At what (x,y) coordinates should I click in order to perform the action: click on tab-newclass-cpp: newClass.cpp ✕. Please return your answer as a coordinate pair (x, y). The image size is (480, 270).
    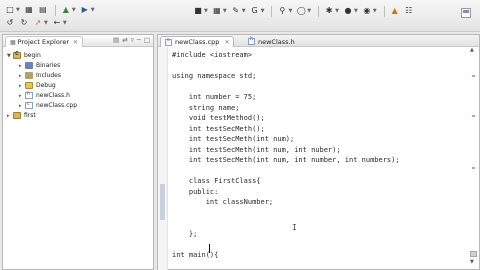
    Looking at the image, I should click on (197, 41).